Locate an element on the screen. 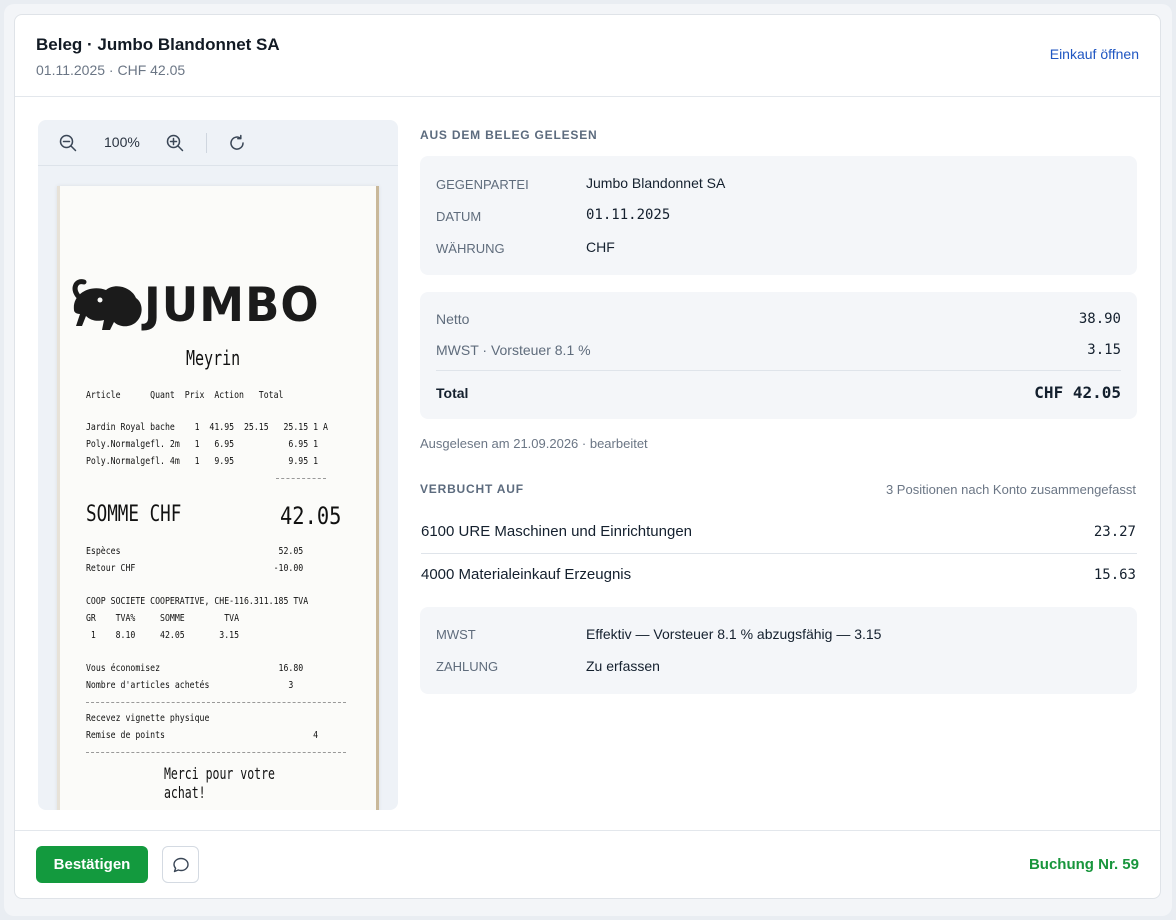 Image resolution: width=1176 pixels, height=920 pixels. booking-row-account: 6100 URE Maschinen und Einrichtungen is located at coordinates (557, 531).